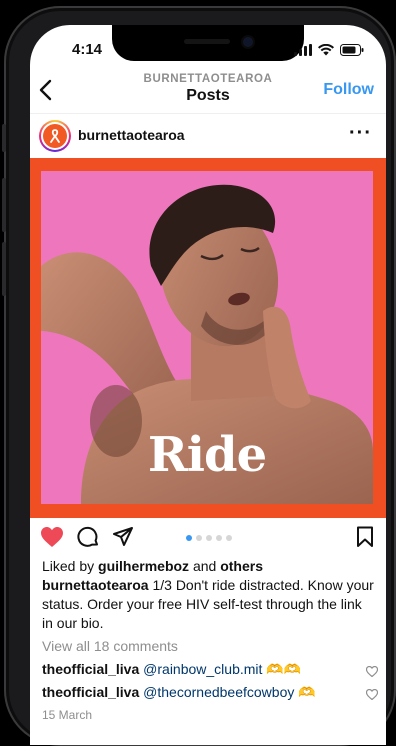 Image resolution: width=396 pixels, height=746 pixels. What do you see at coordinates (360, 133) in the screenshot?
I see `more-icon: ···` at bounding box center [360, 133].